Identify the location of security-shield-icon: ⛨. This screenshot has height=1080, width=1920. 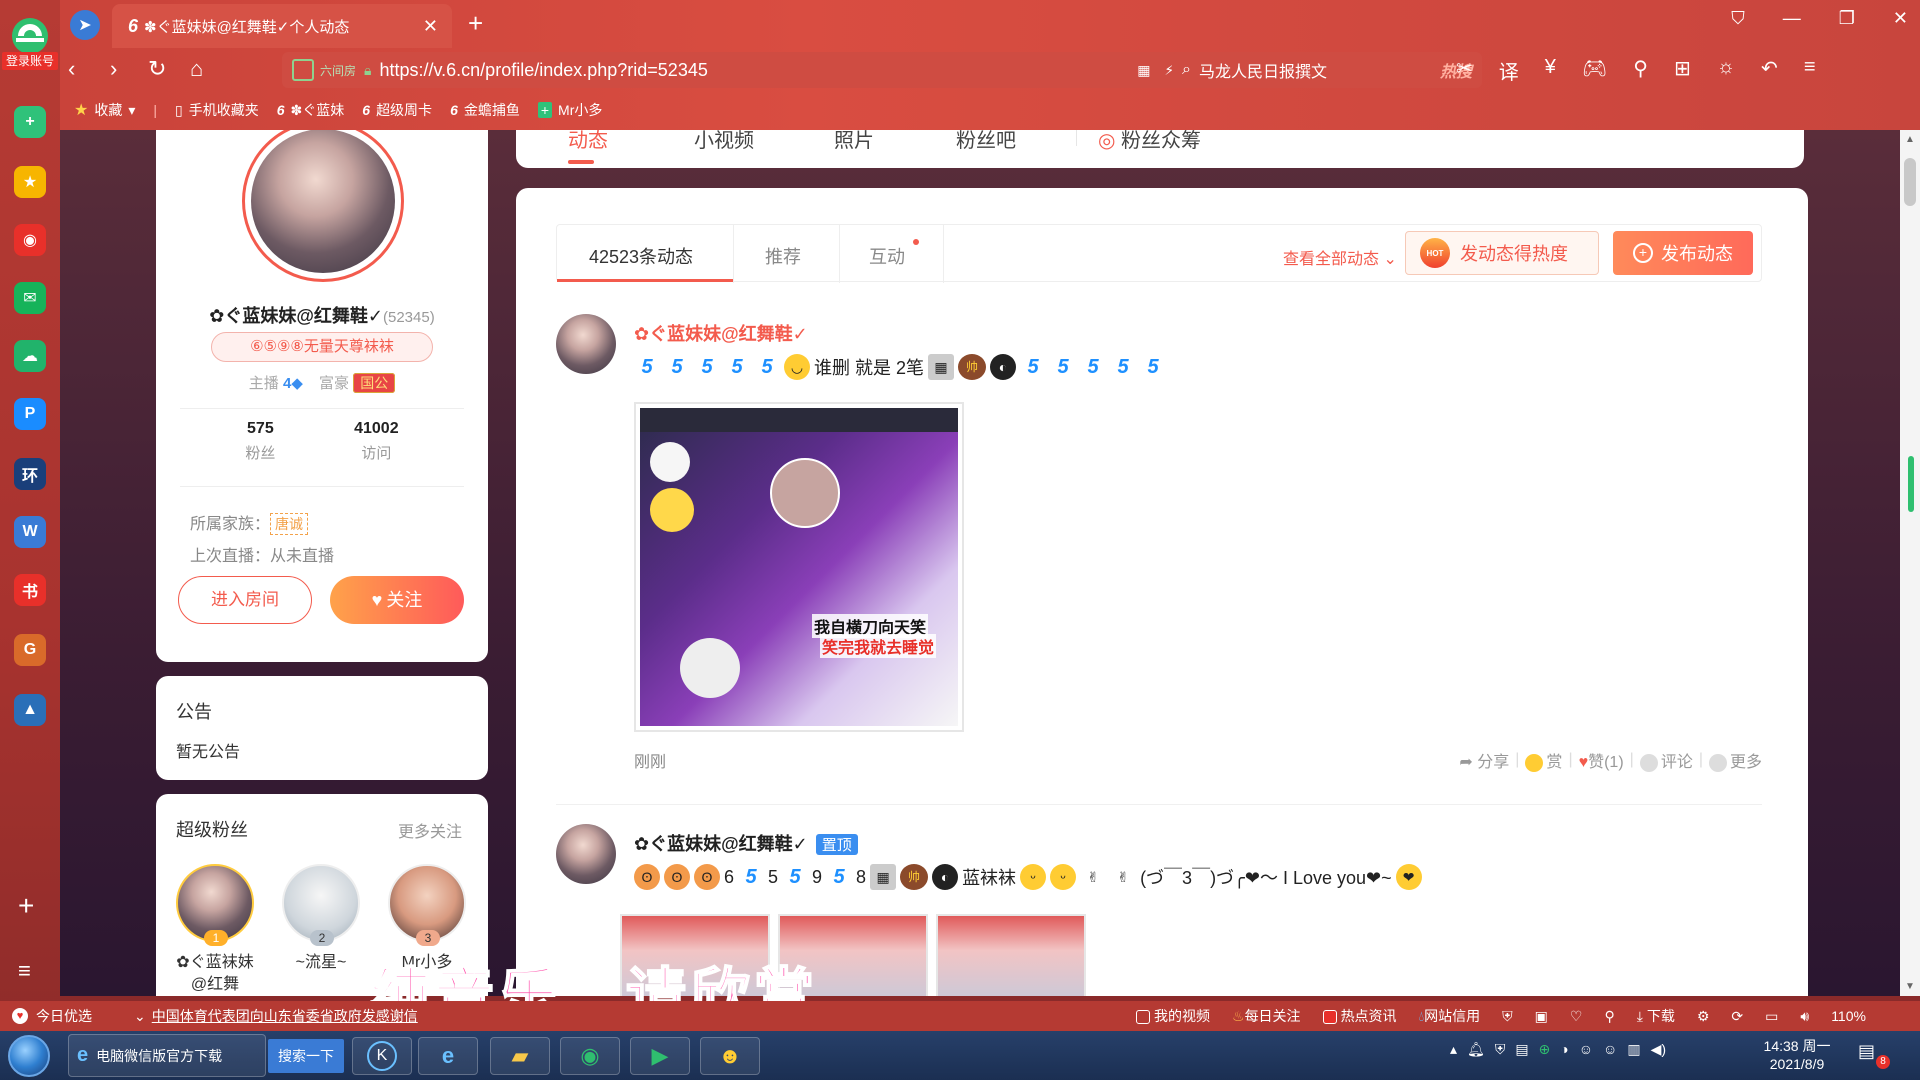
(1500, 1049).